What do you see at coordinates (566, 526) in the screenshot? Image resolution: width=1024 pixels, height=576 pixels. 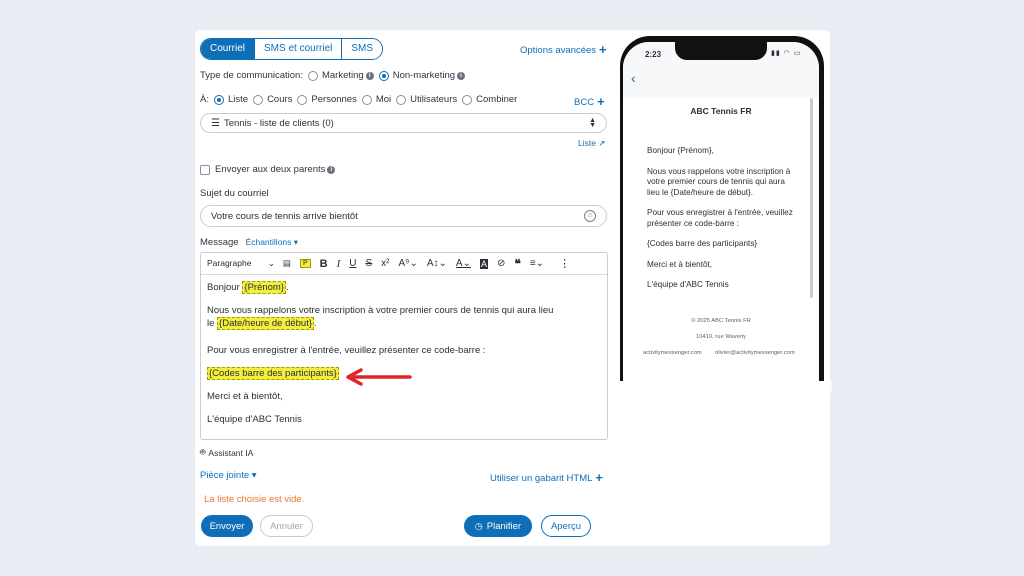 I see `preview-button: Aperçu` at bounding box center [566, 526].